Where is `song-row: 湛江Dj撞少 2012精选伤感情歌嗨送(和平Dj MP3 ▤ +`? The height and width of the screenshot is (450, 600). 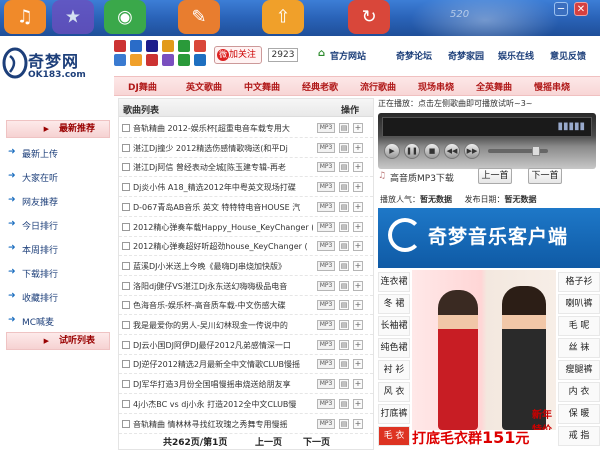 song-row: 湛江Dj撞少 2012精选伤感情歌嗨送(和平Dj MP3 ▤ + is located at coordinates (246, 148).